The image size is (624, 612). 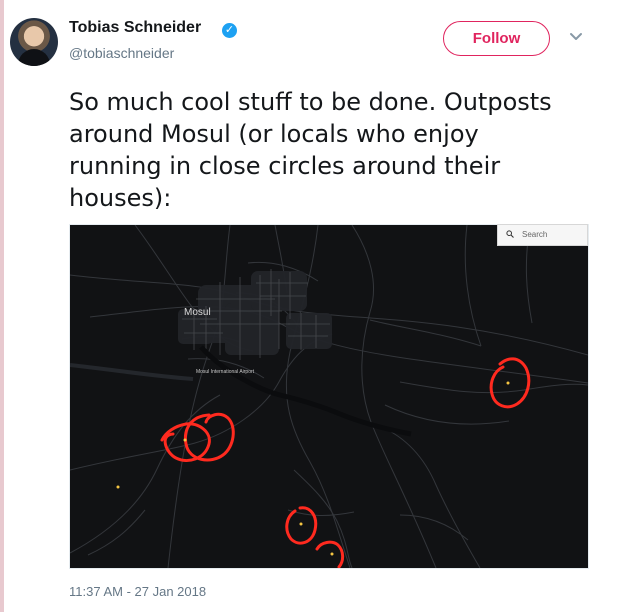 What do you see at coordinates (510, 234) in the screenshot?
I see `search-icon` at bounding box center [510, 234].